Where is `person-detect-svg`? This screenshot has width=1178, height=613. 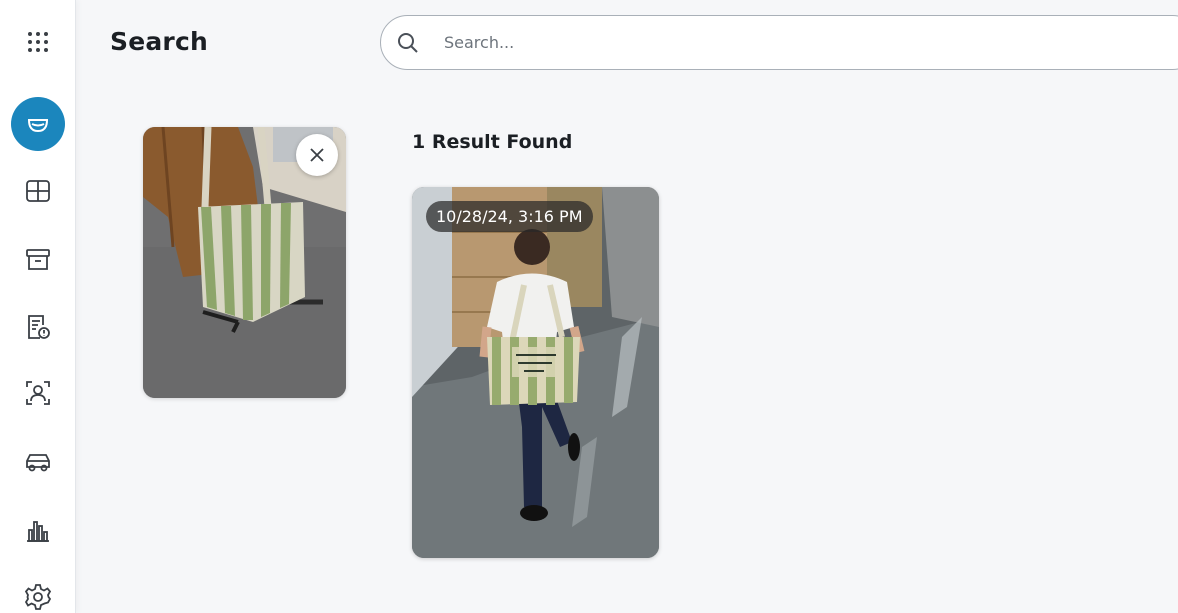 person-detect-svg is located at coordinates (38, 393).